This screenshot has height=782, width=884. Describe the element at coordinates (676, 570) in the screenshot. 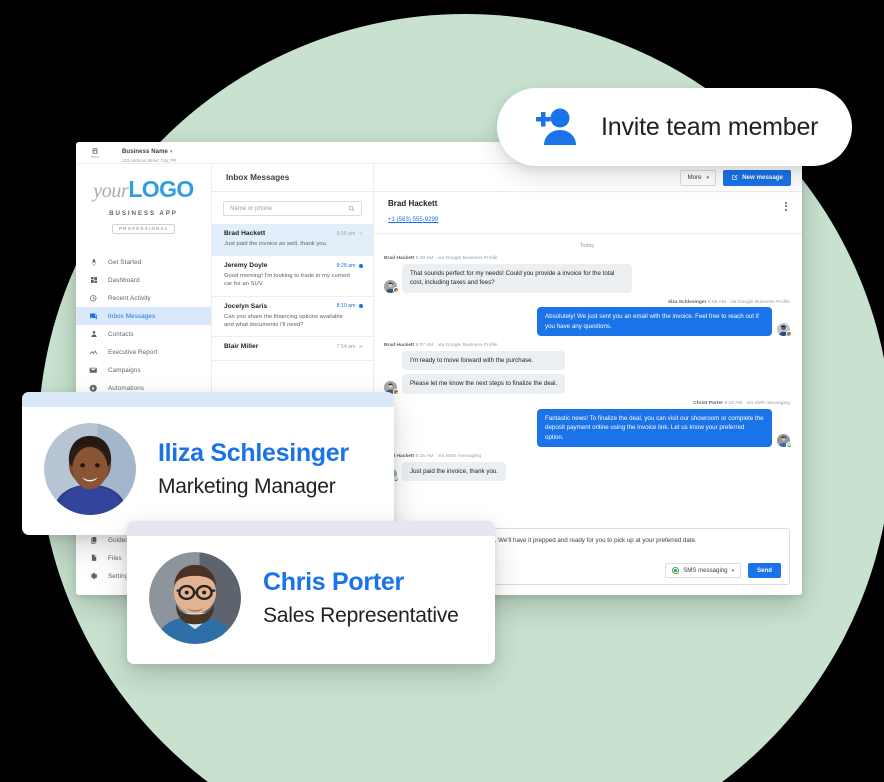

I see `sms-channel-icon` at that location.